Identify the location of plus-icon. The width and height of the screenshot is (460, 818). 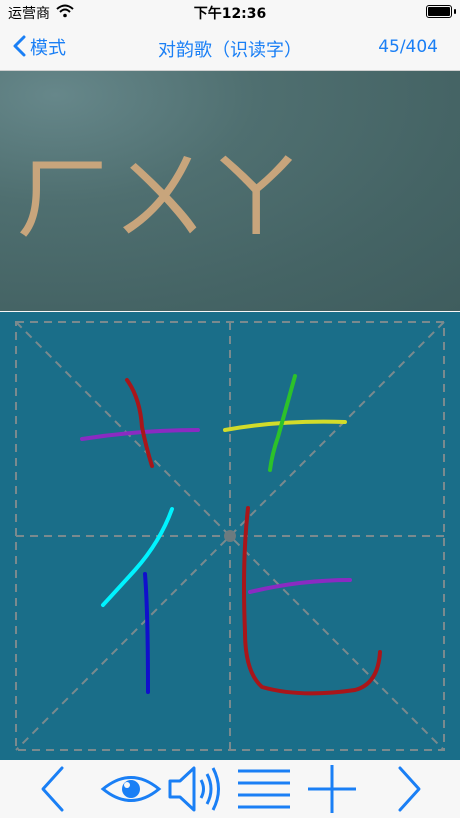
(332, 789).